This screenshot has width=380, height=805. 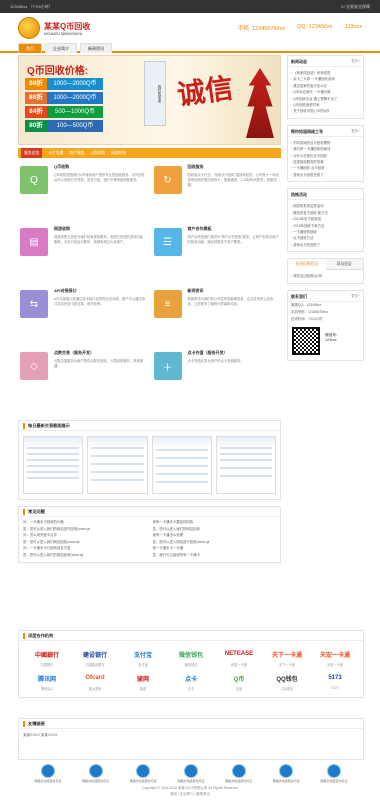 I want to click on contact-more-link: 更多+, so click(x=355, y=296).